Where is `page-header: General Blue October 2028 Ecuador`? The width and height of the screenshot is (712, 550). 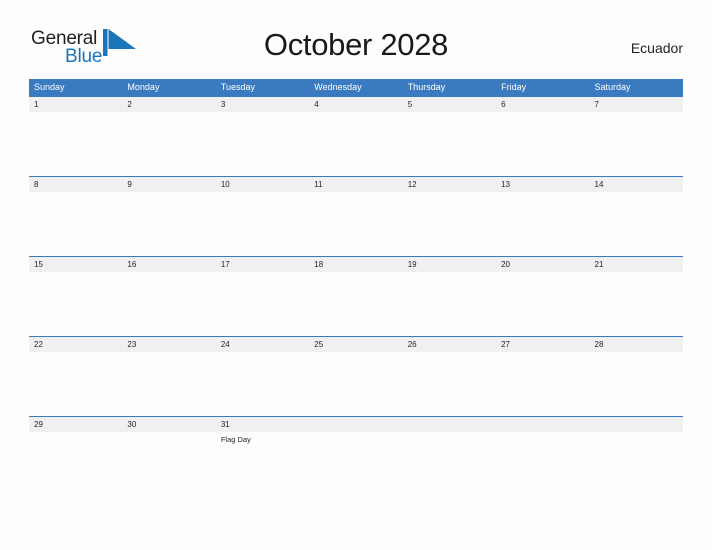
page-header: General Blue October 2028 Ecuador is located at coordinates (356, 49).